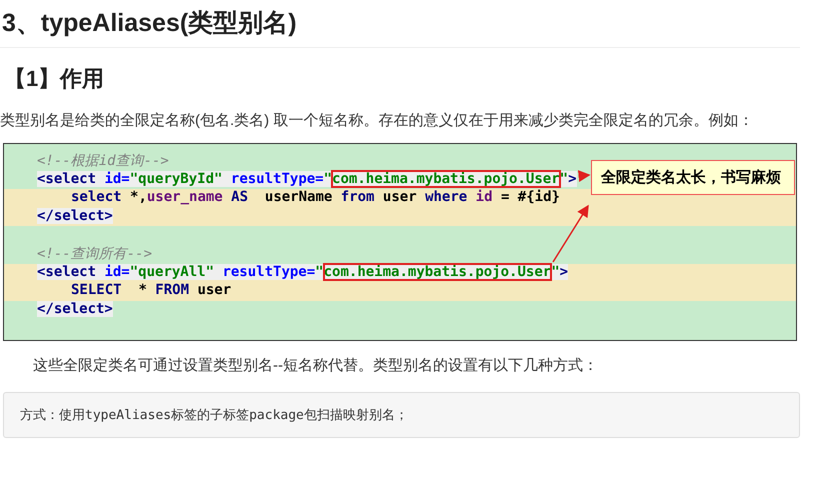 The width and height of the screenshot is (816, 480). Describe the element at coordinates (138, 197) in the screenshot. I see `code-token: *,` at that location.